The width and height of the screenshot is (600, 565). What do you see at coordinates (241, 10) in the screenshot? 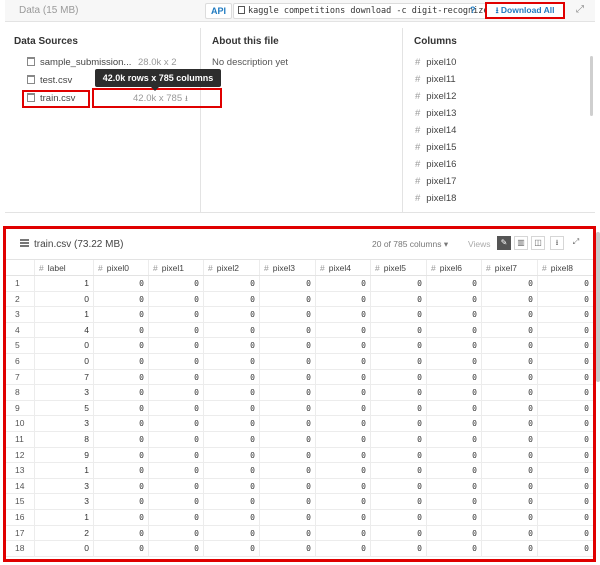
I see `copy-icon` at bounding box center [241, 10].